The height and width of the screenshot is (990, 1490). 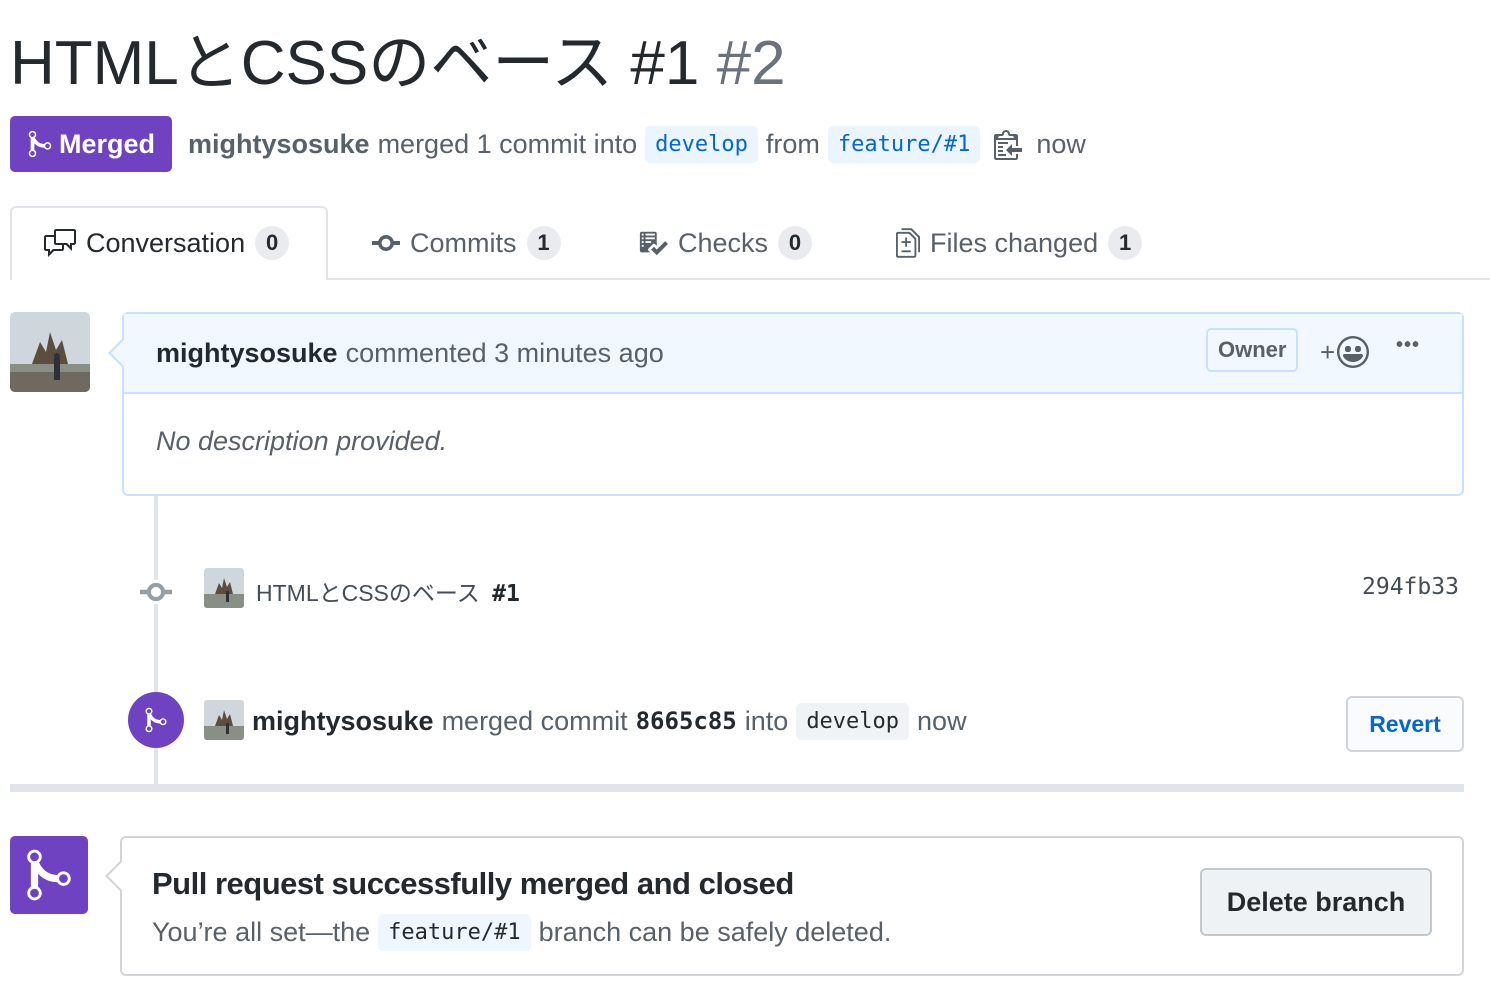 I want to click on more-options-button: •••, so click(x=1408, y=345).